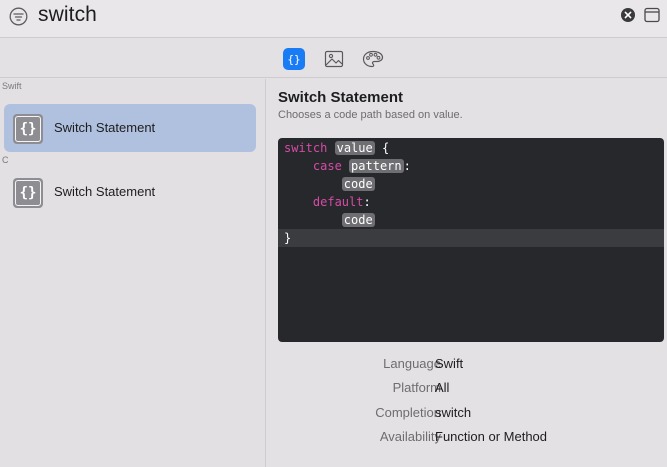 The image size is (667, 467). I want to click on snippet-title: Switch Statement, so click(341, 97).